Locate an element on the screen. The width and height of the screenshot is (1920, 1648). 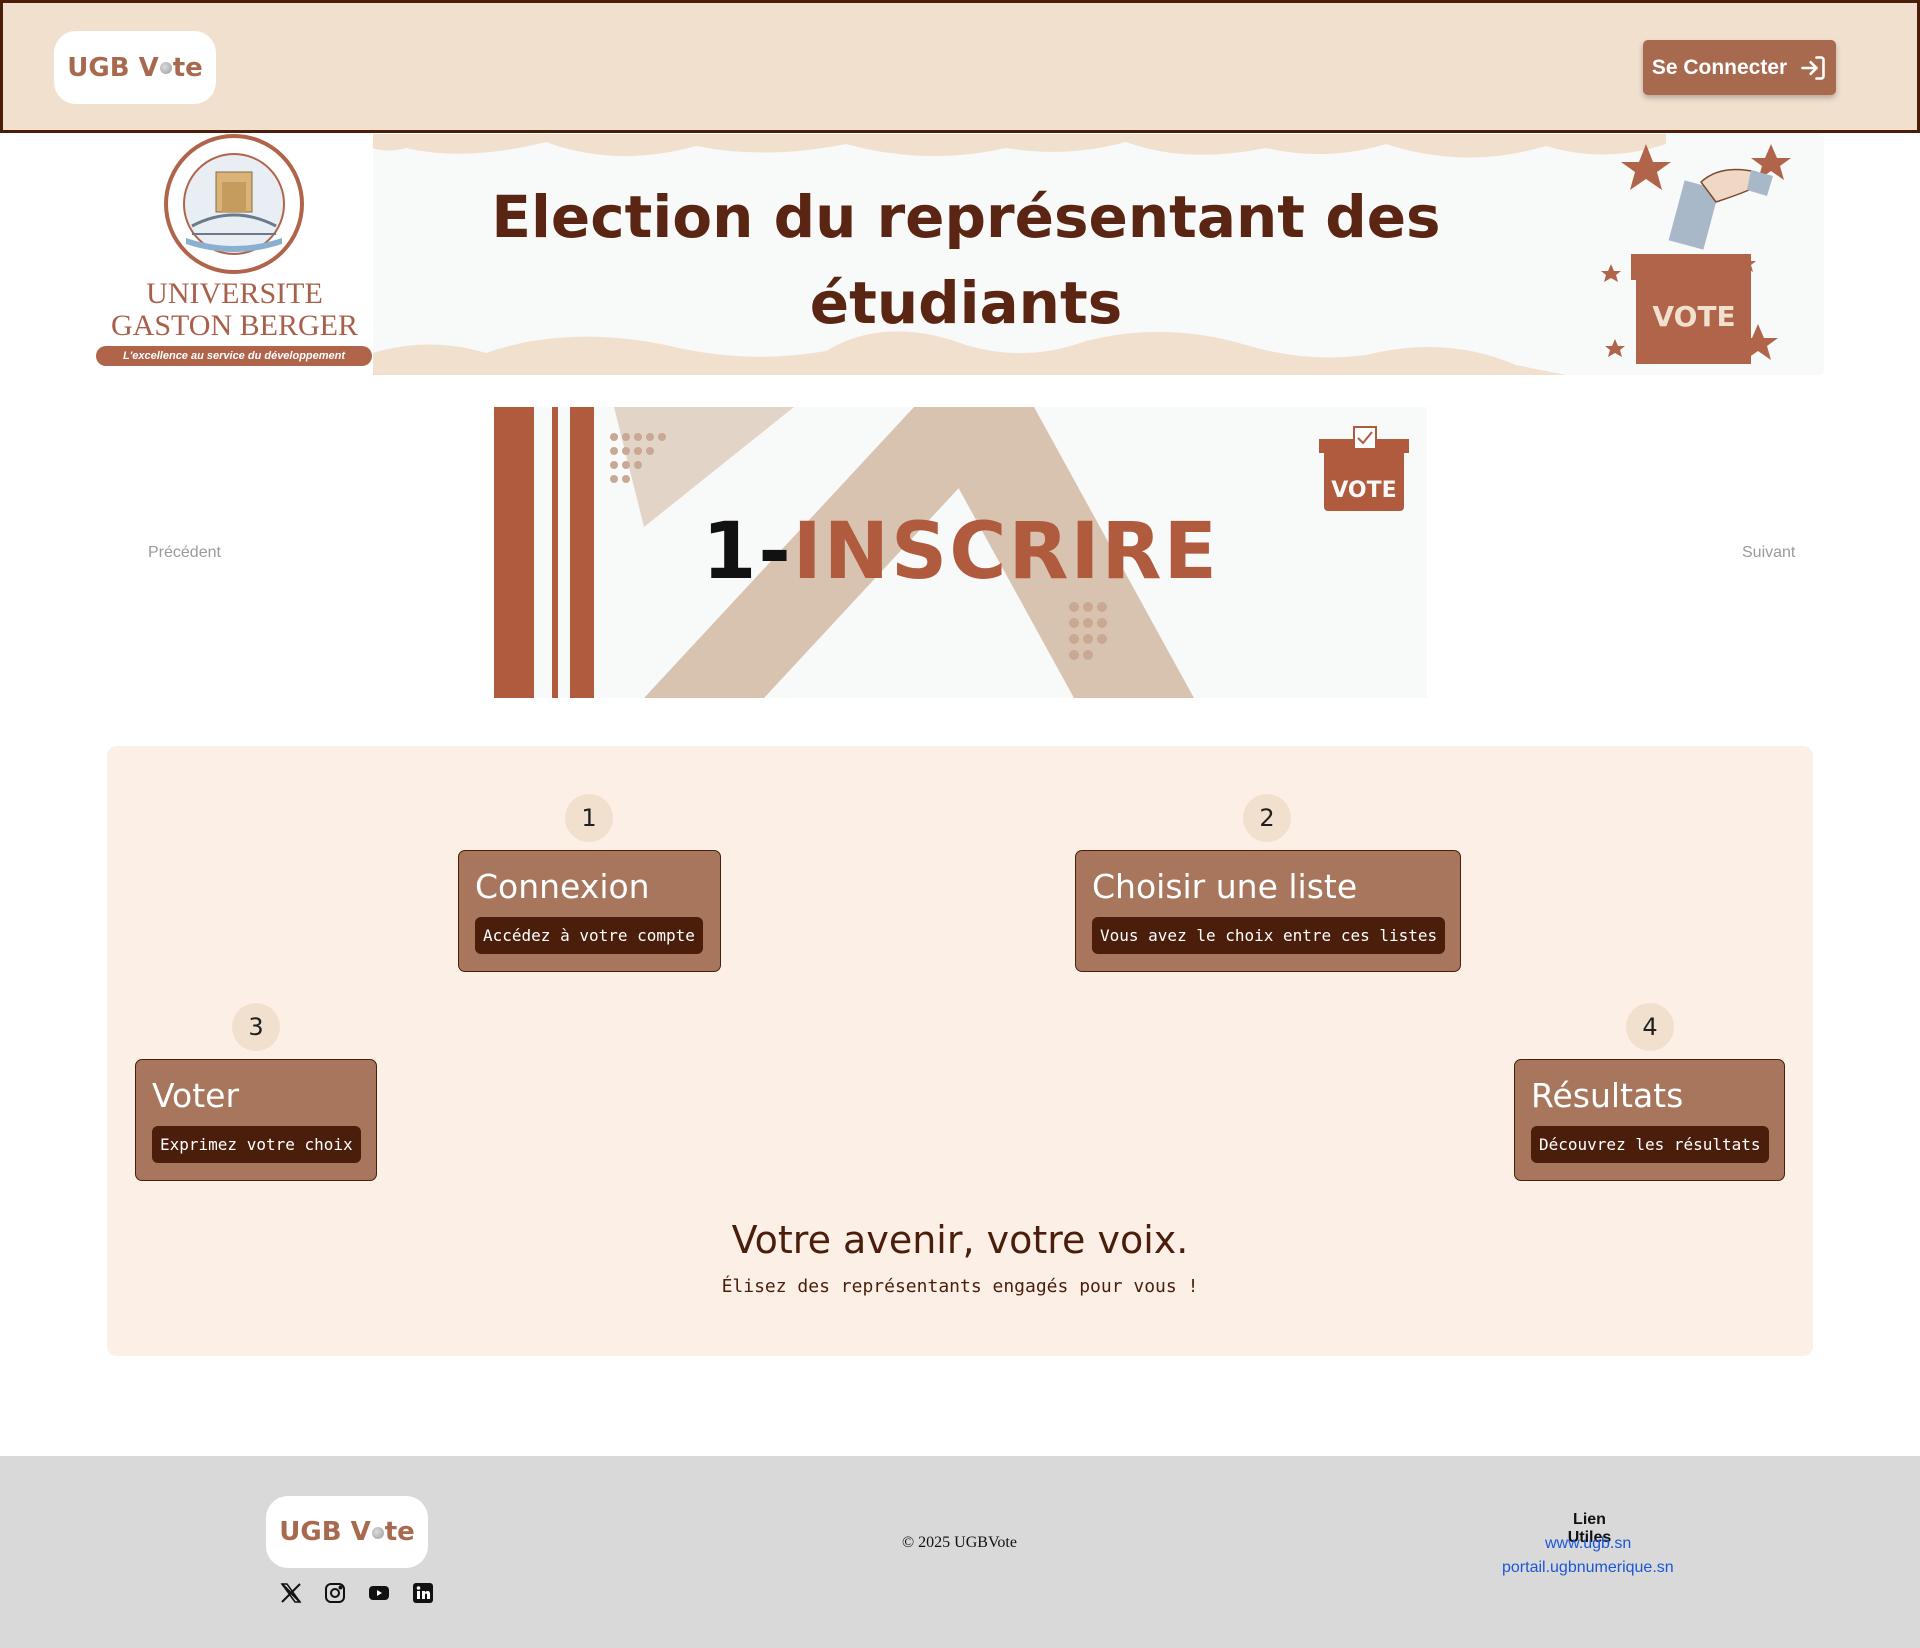
login-button: Se Connecter is located at coordinates (1739, 67).